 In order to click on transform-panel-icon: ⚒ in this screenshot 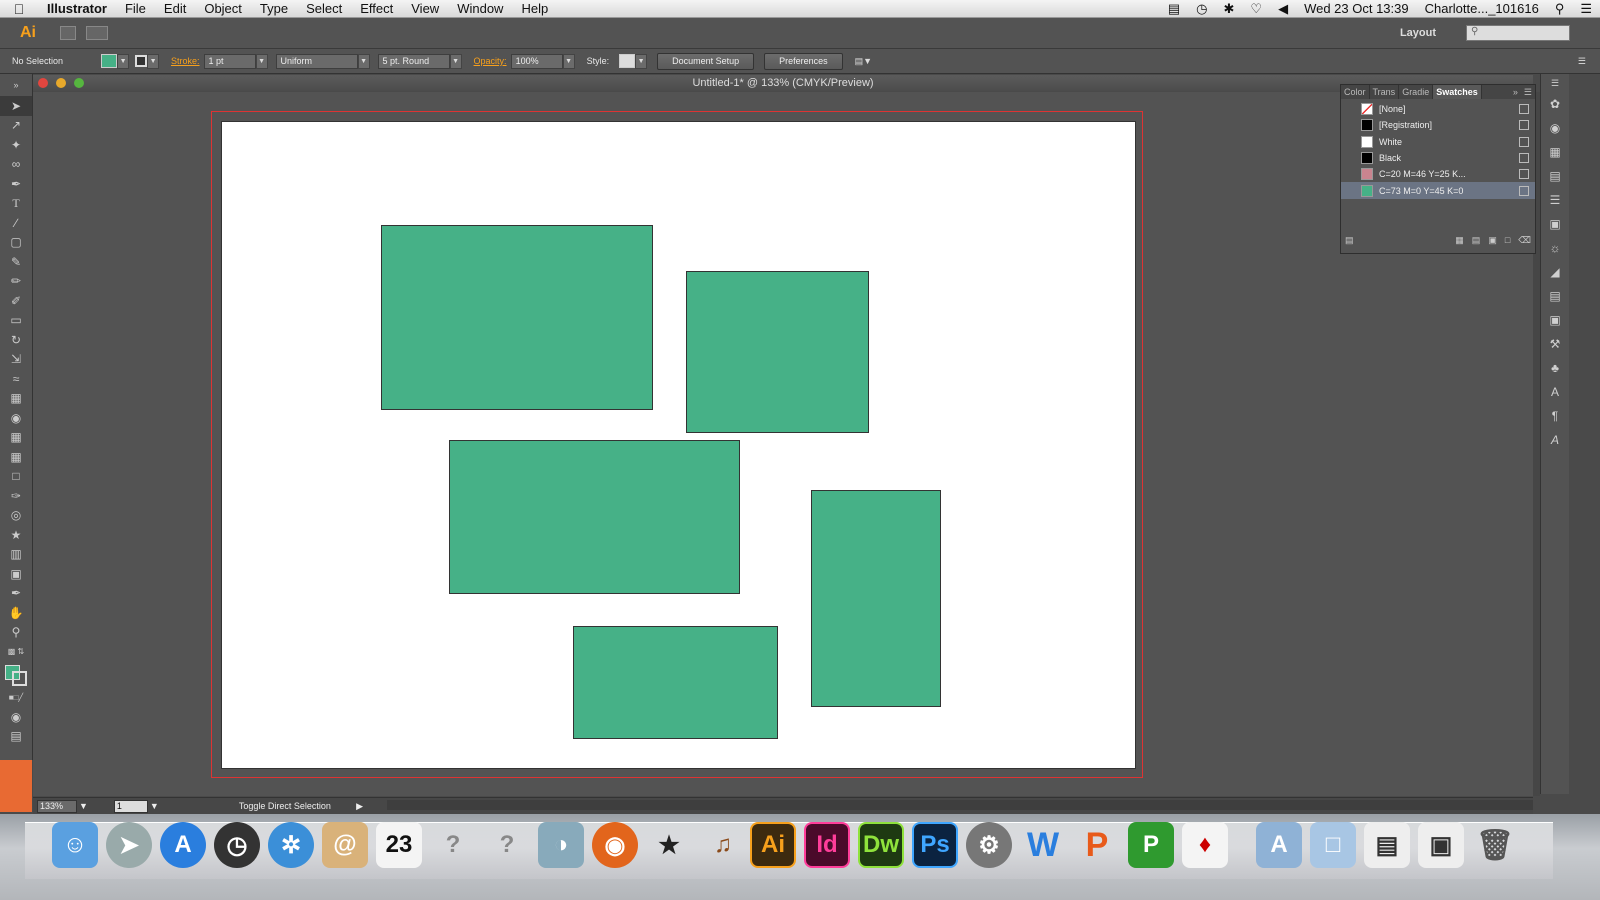, I will do `click(1555, 344)`.